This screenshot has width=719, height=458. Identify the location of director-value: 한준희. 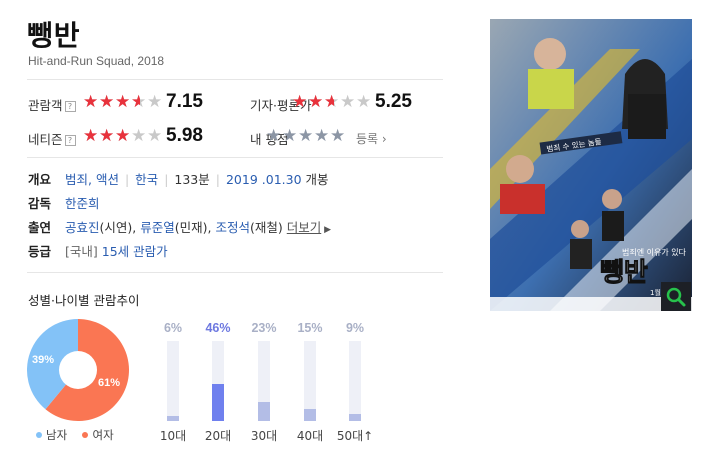
(82, 202).